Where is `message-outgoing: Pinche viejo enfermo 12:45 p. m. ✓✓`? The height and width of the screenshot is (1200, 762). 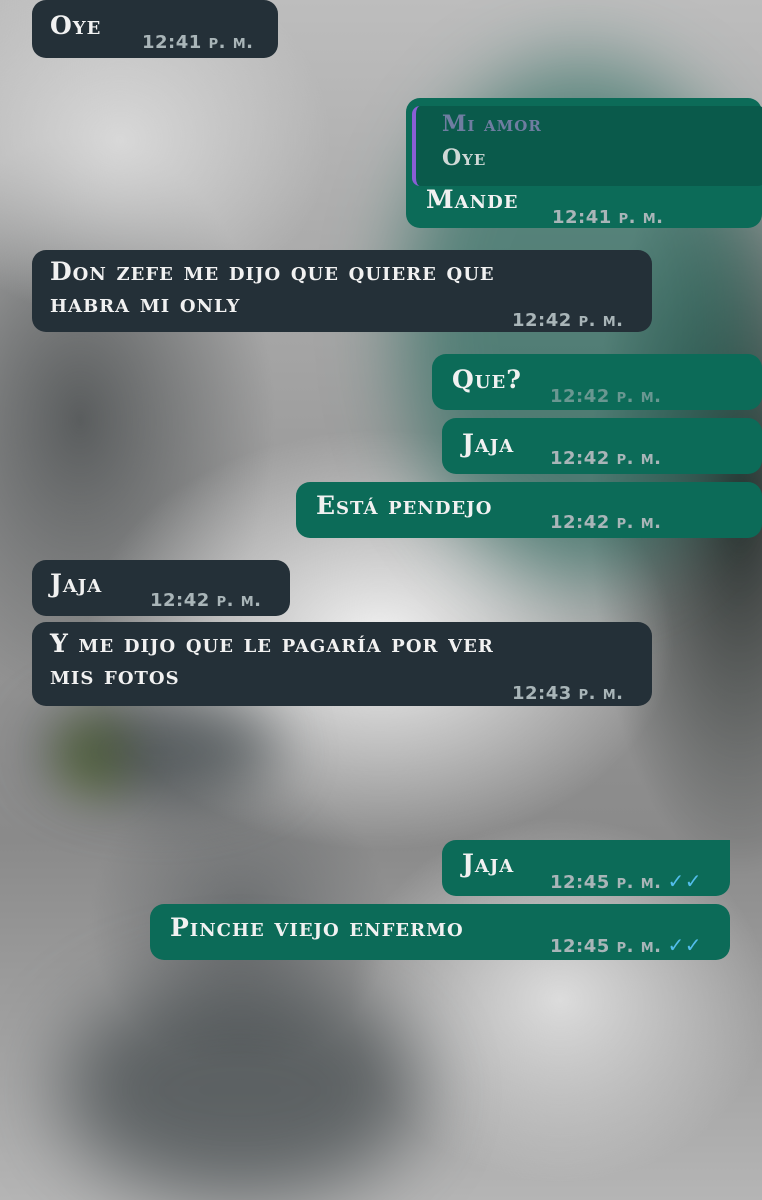 message-outgoing: Pinche viejo enfermo 12:45 p. m. ✓✓ is located at coordinates (440, 932).